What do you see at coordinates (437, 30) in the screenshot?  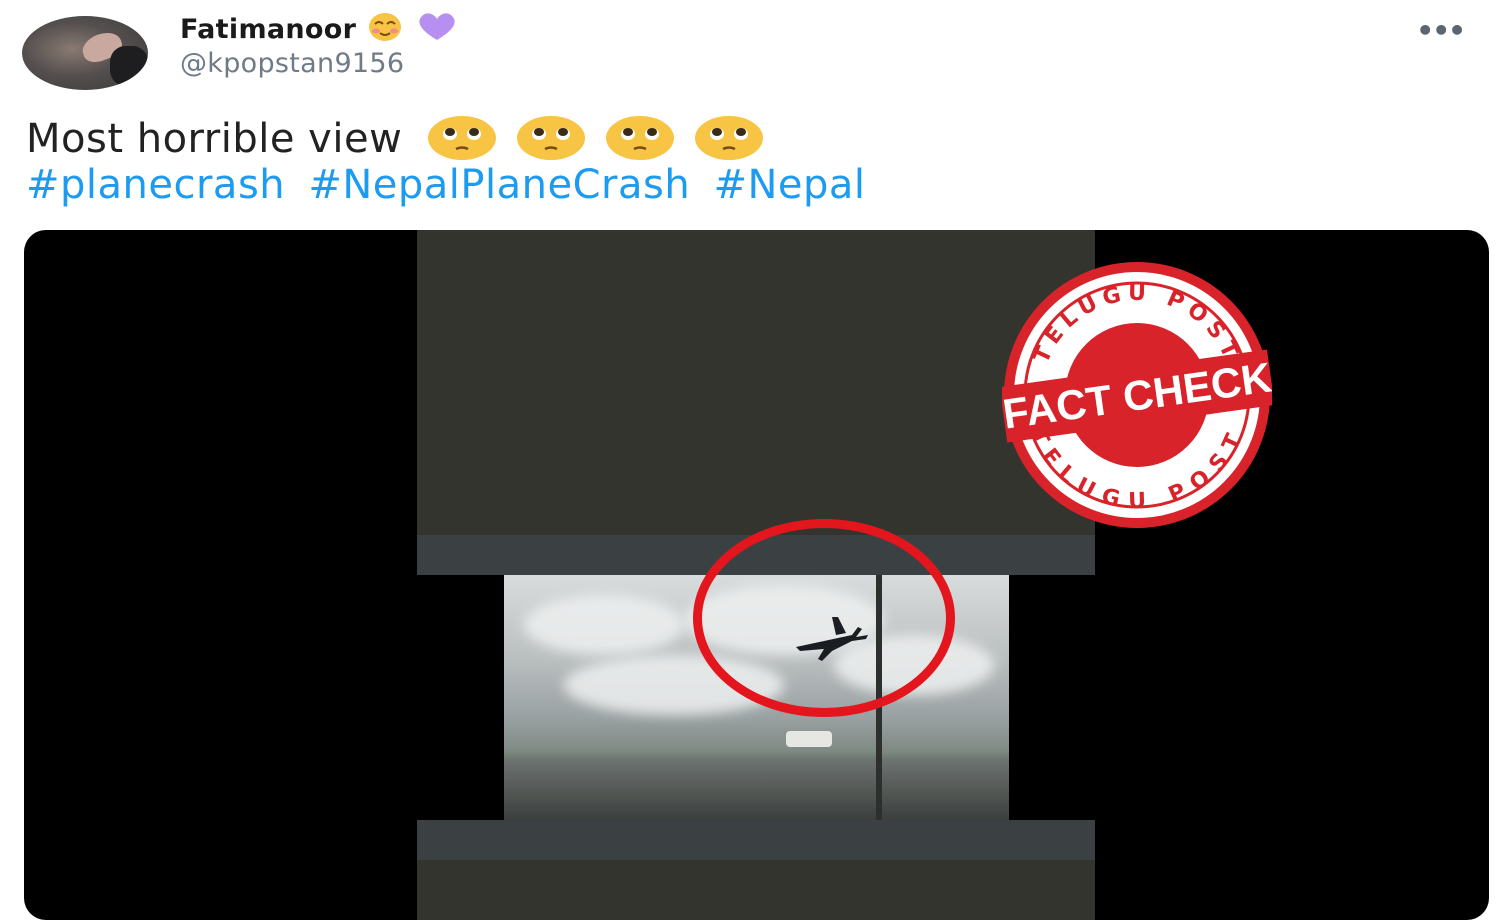 I see `purple-heart-icon` at bounding box center [437, 30].